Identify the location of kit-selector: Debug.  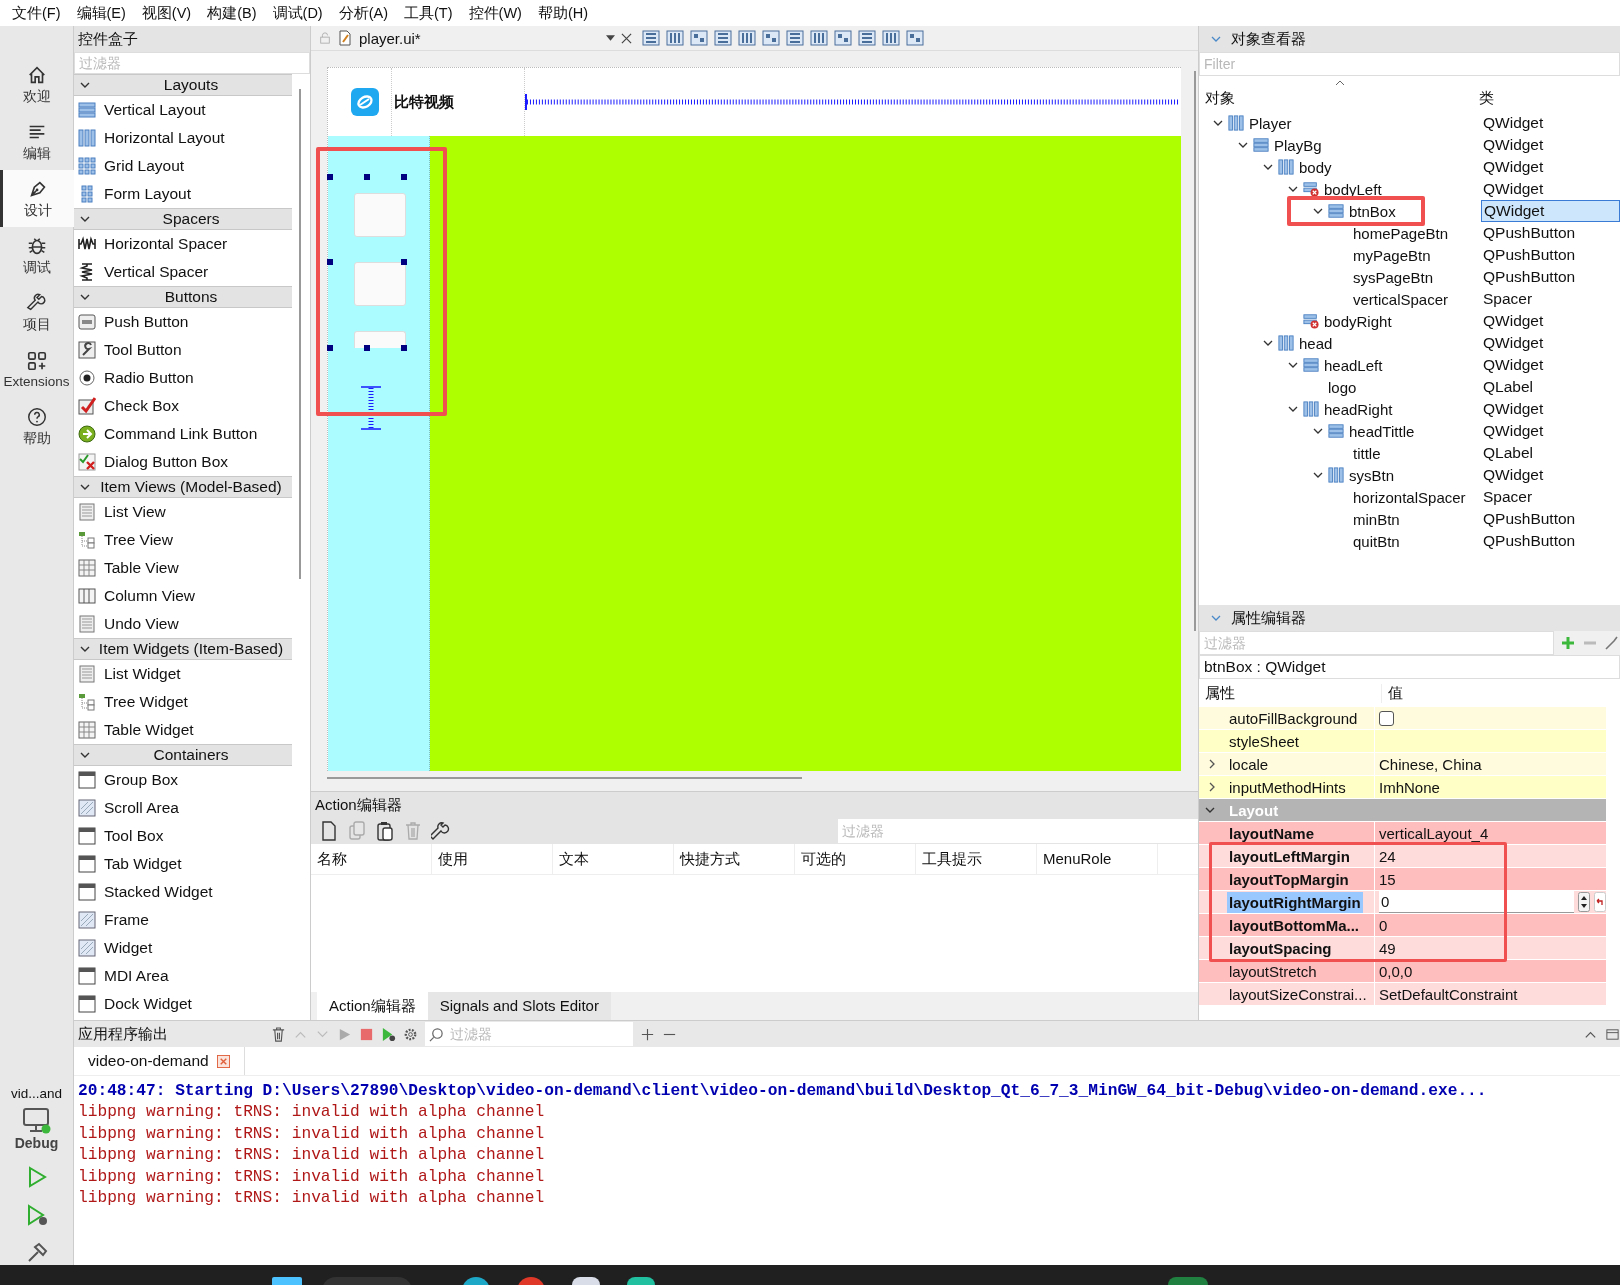
(36, 1129).